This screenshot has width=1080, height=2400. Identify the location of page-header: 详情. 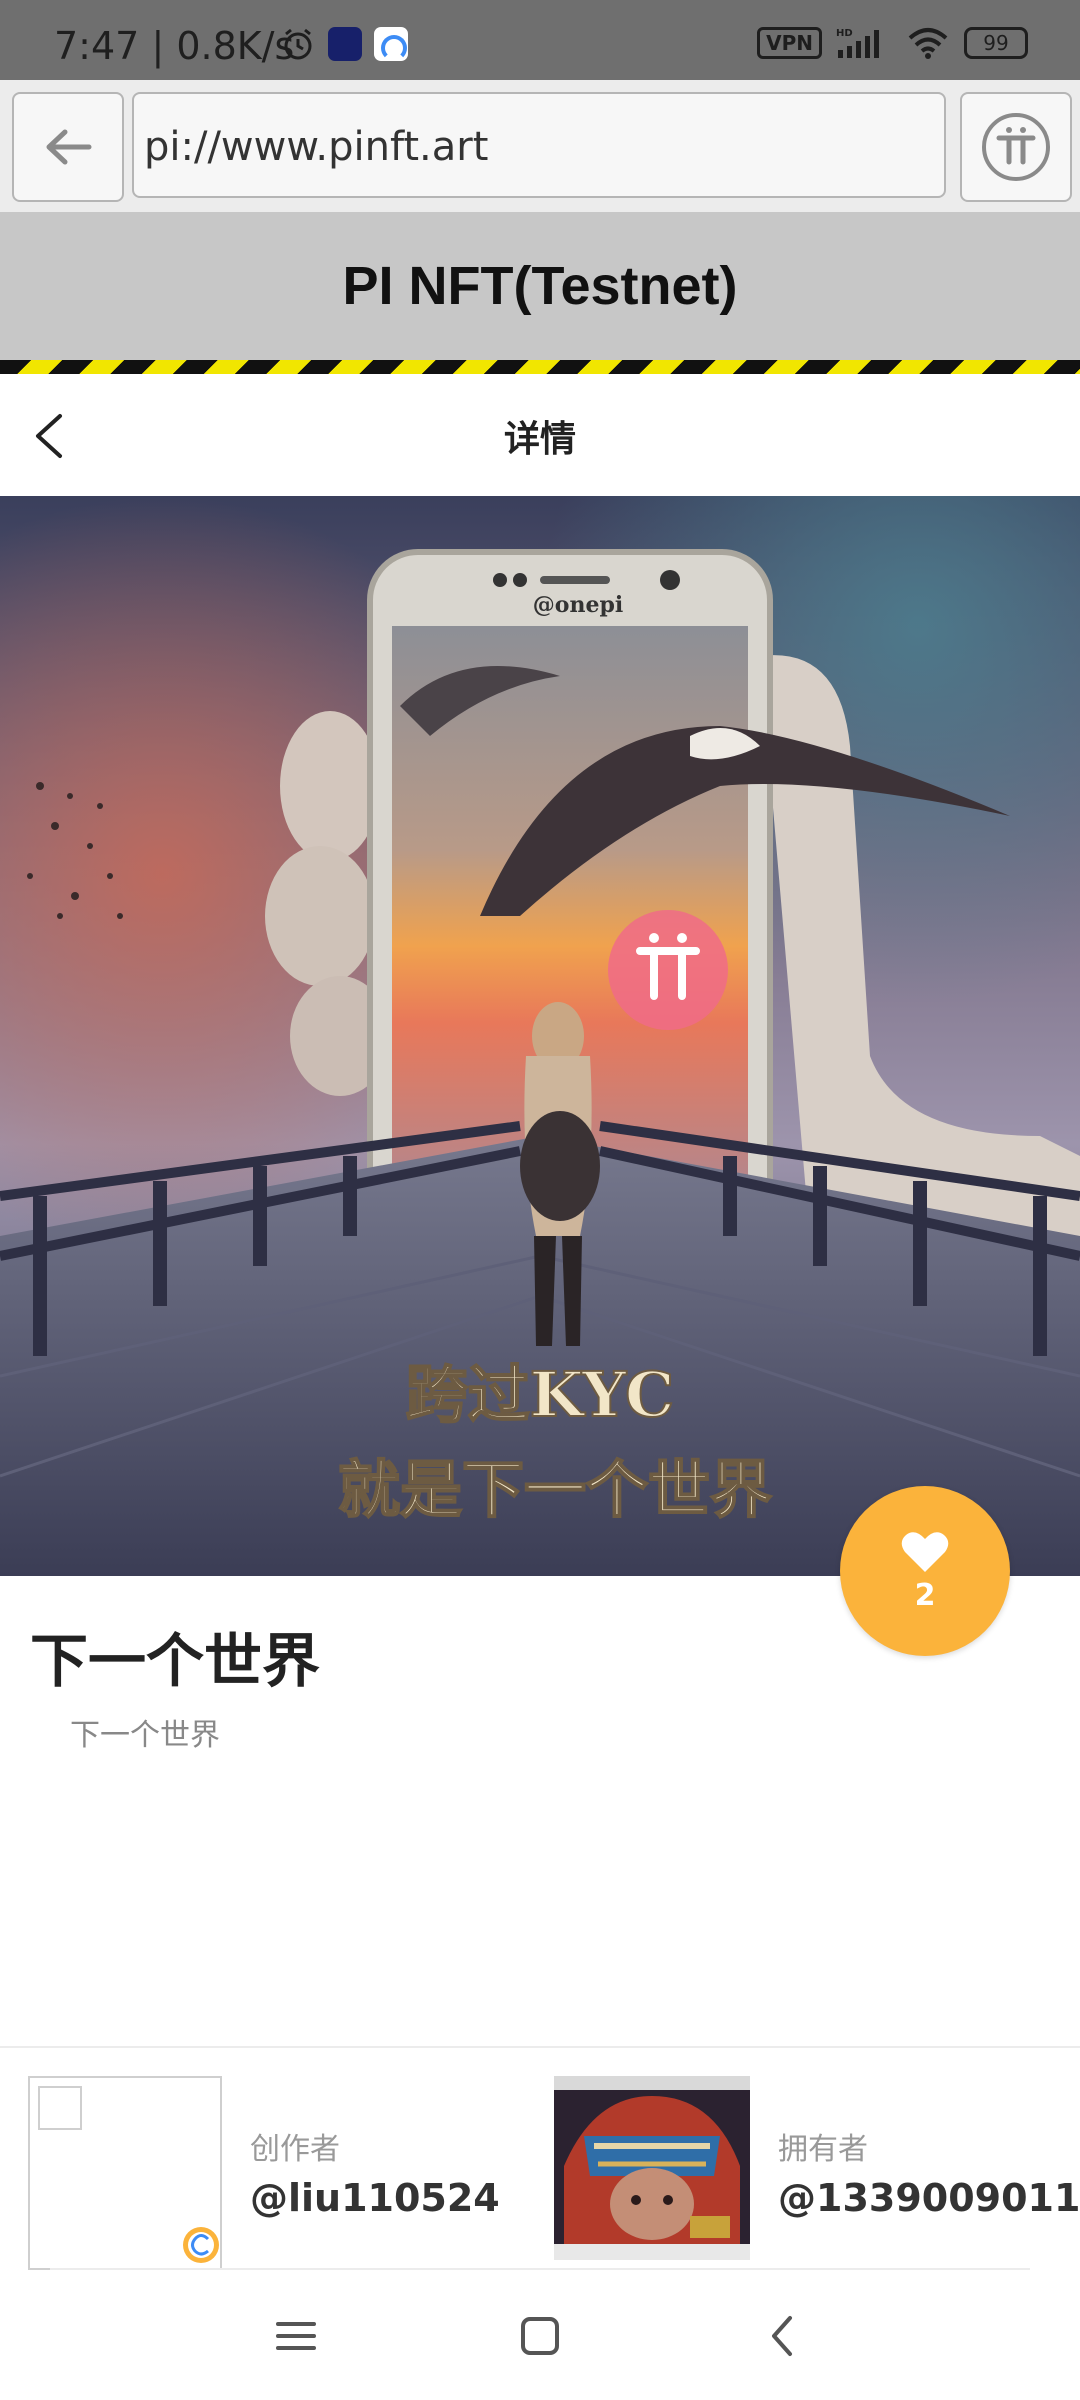
(540, 435).